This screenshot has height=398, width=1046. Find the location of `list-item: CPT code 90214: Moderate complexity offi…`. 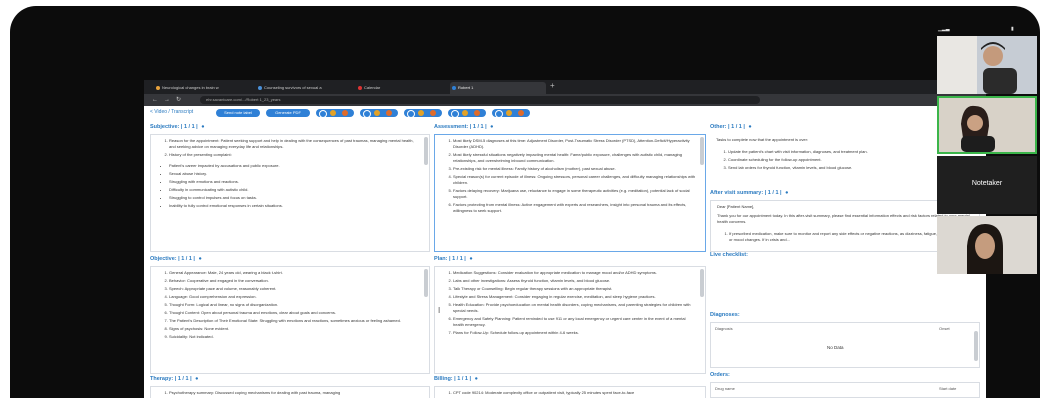

list-item: CPT code 90214: Moderate complexity offi… is located at coordinates (575, 393).